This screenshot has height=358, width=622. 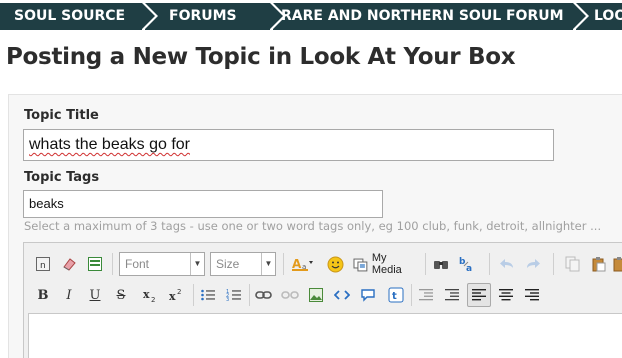 I want to click on bold-button: B, so click(x=43, y=295).